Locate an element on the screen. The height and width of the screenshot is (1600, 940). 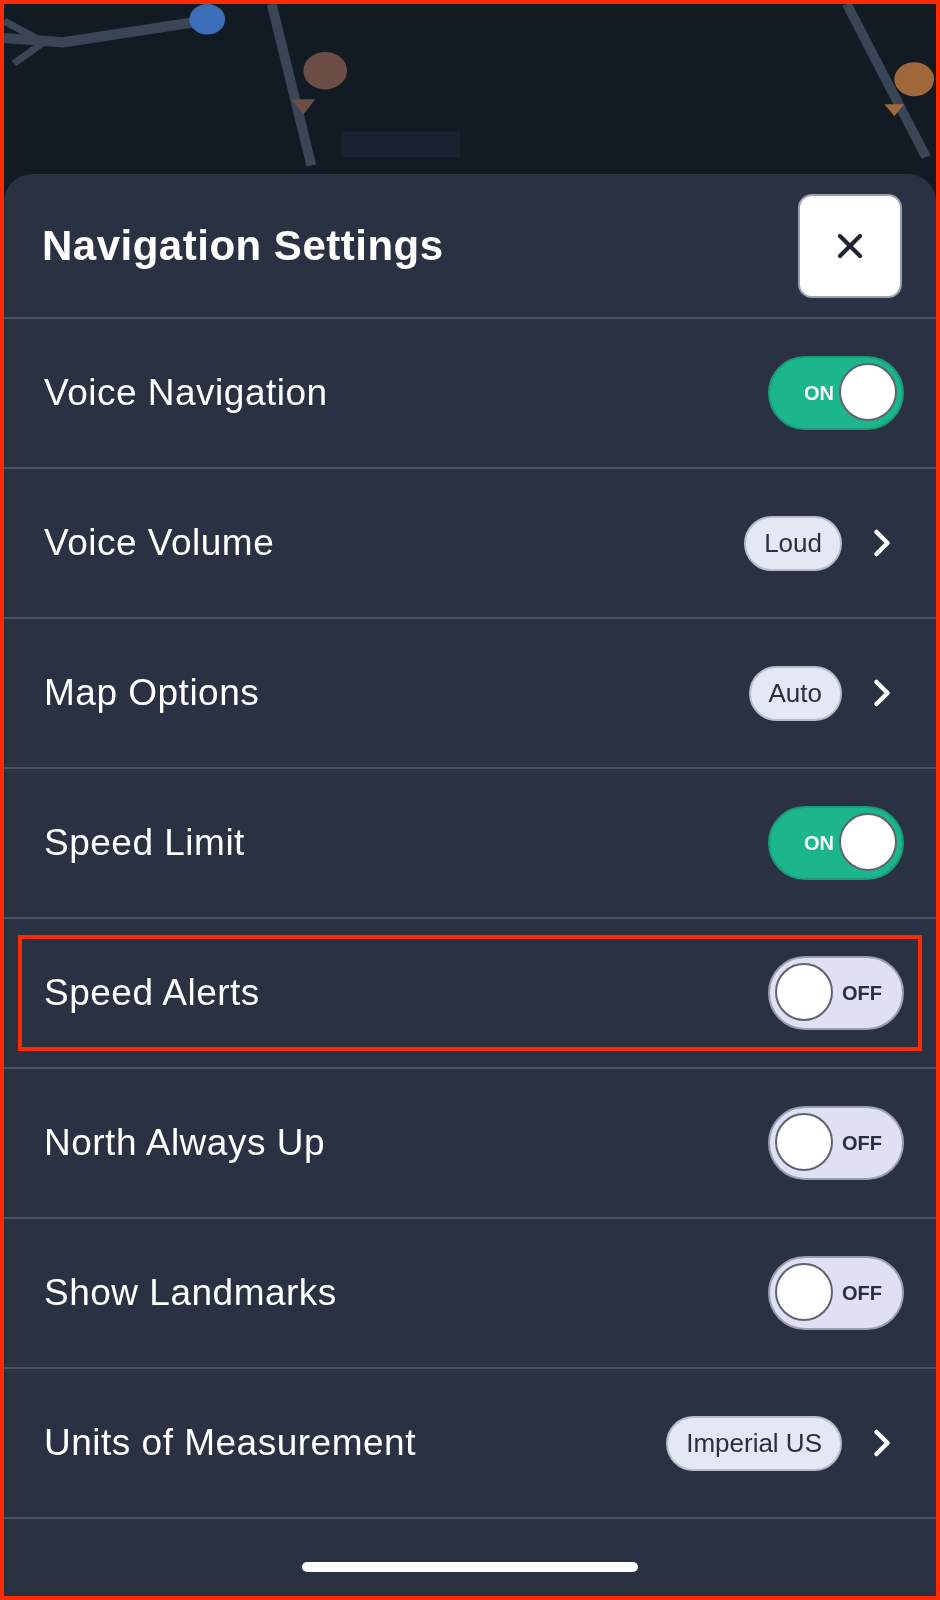
close-button is located at coordinates (850, 245).